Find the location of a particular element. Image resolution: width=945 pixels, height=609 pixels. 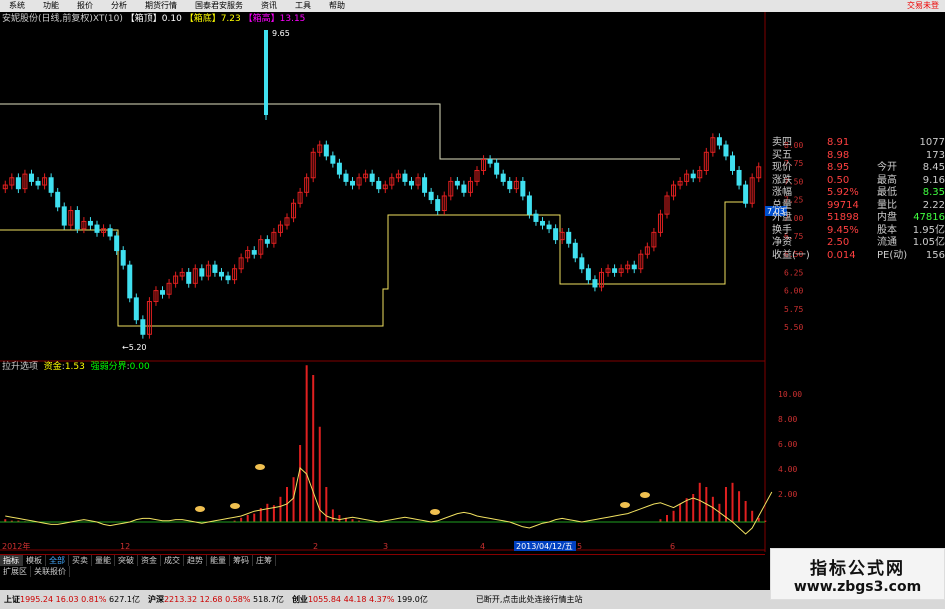

watermark: 指标公式网 www.zbgs3.com is located at coordinates (857, 574).